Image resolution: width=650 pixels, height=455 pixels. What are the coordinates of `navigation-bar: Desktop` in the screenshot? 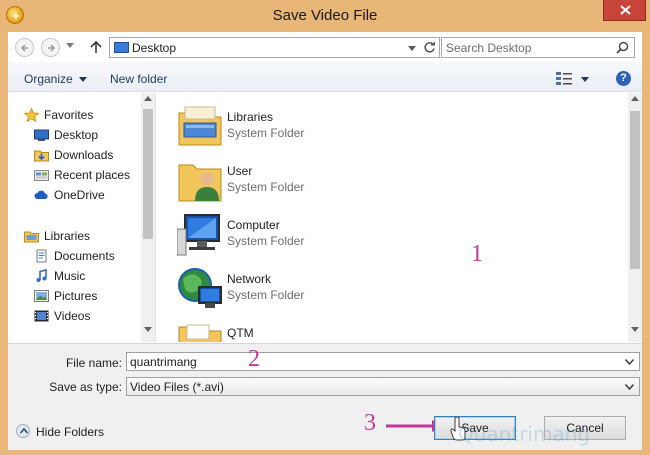 It's located at (325, 47).